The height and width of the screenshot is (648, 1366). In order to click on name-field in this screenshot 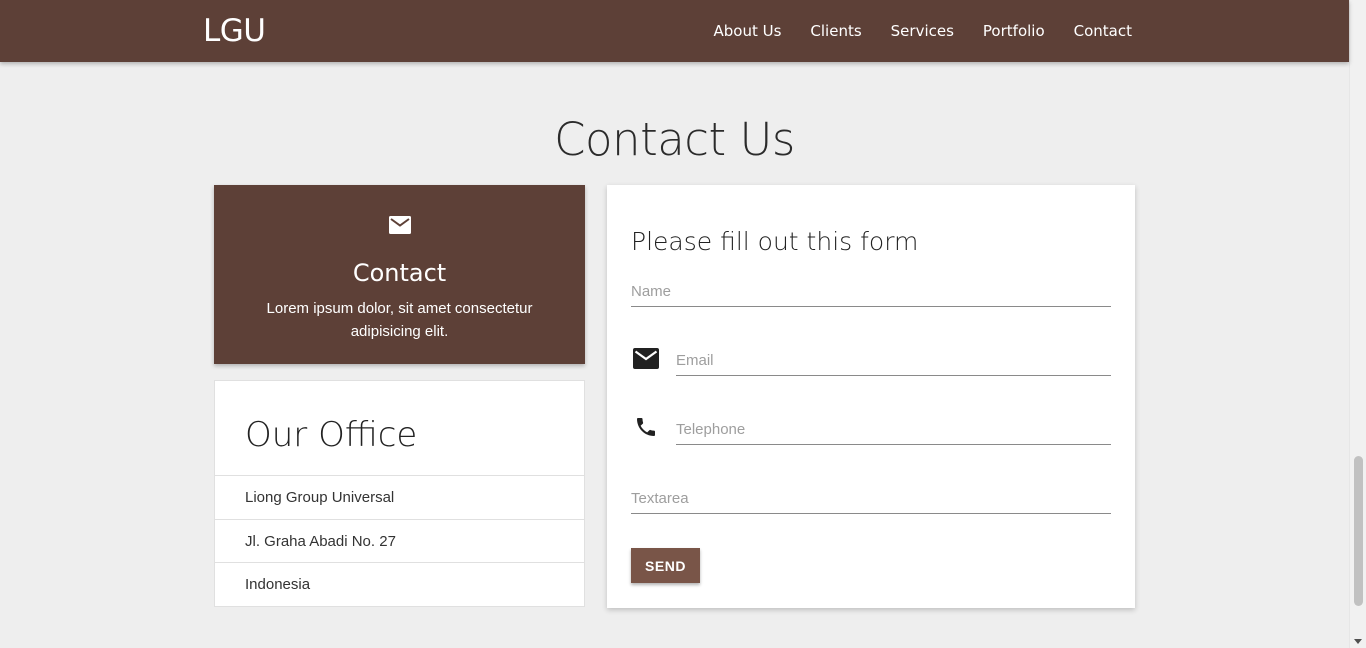, I will do `click(871, 292)`.